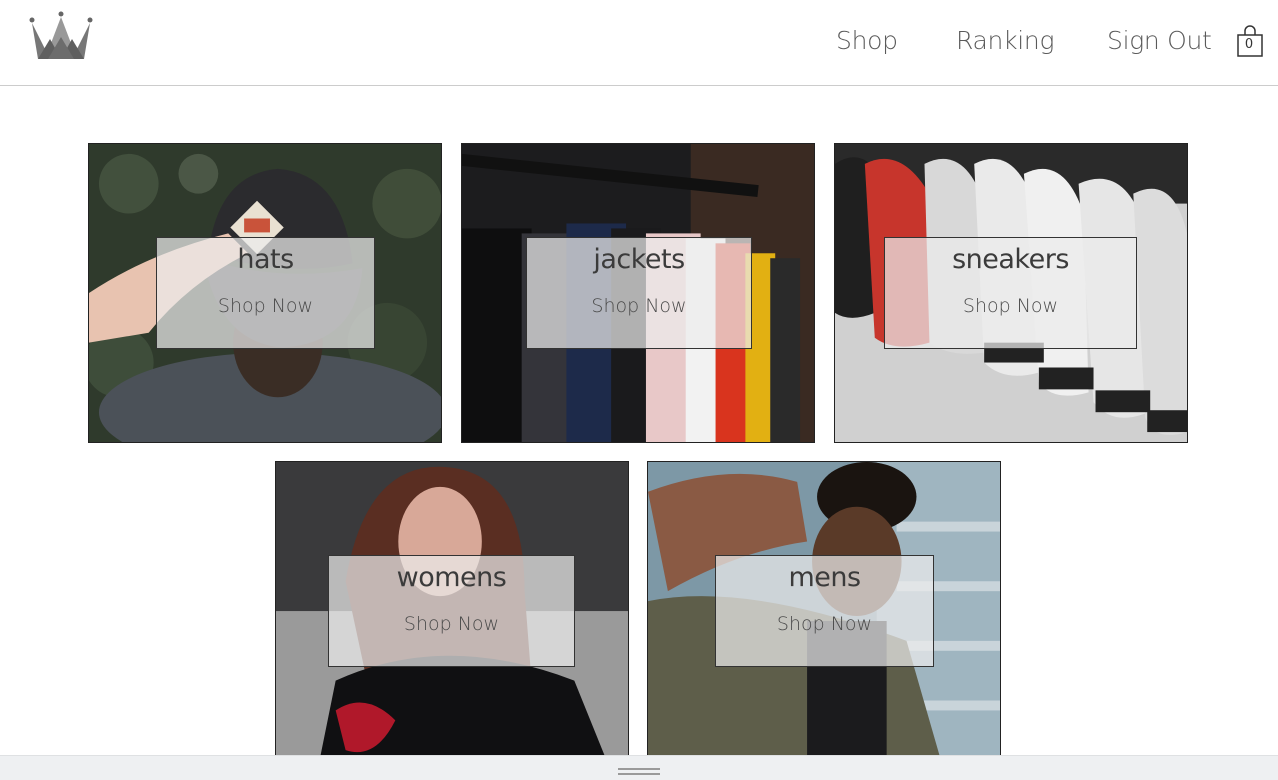 The height and width of the screenshot is (780, 1278). I want to click on category-tile-womens: womens Shop Now, so click(452, 620).